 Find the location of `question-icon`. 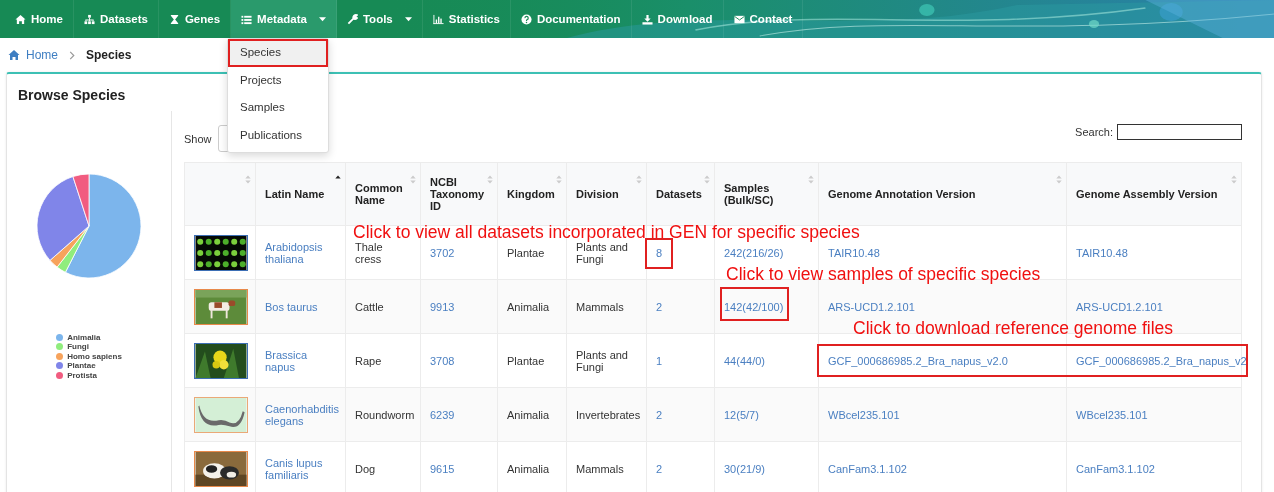

question-icon is located at coordinates (526, 19).